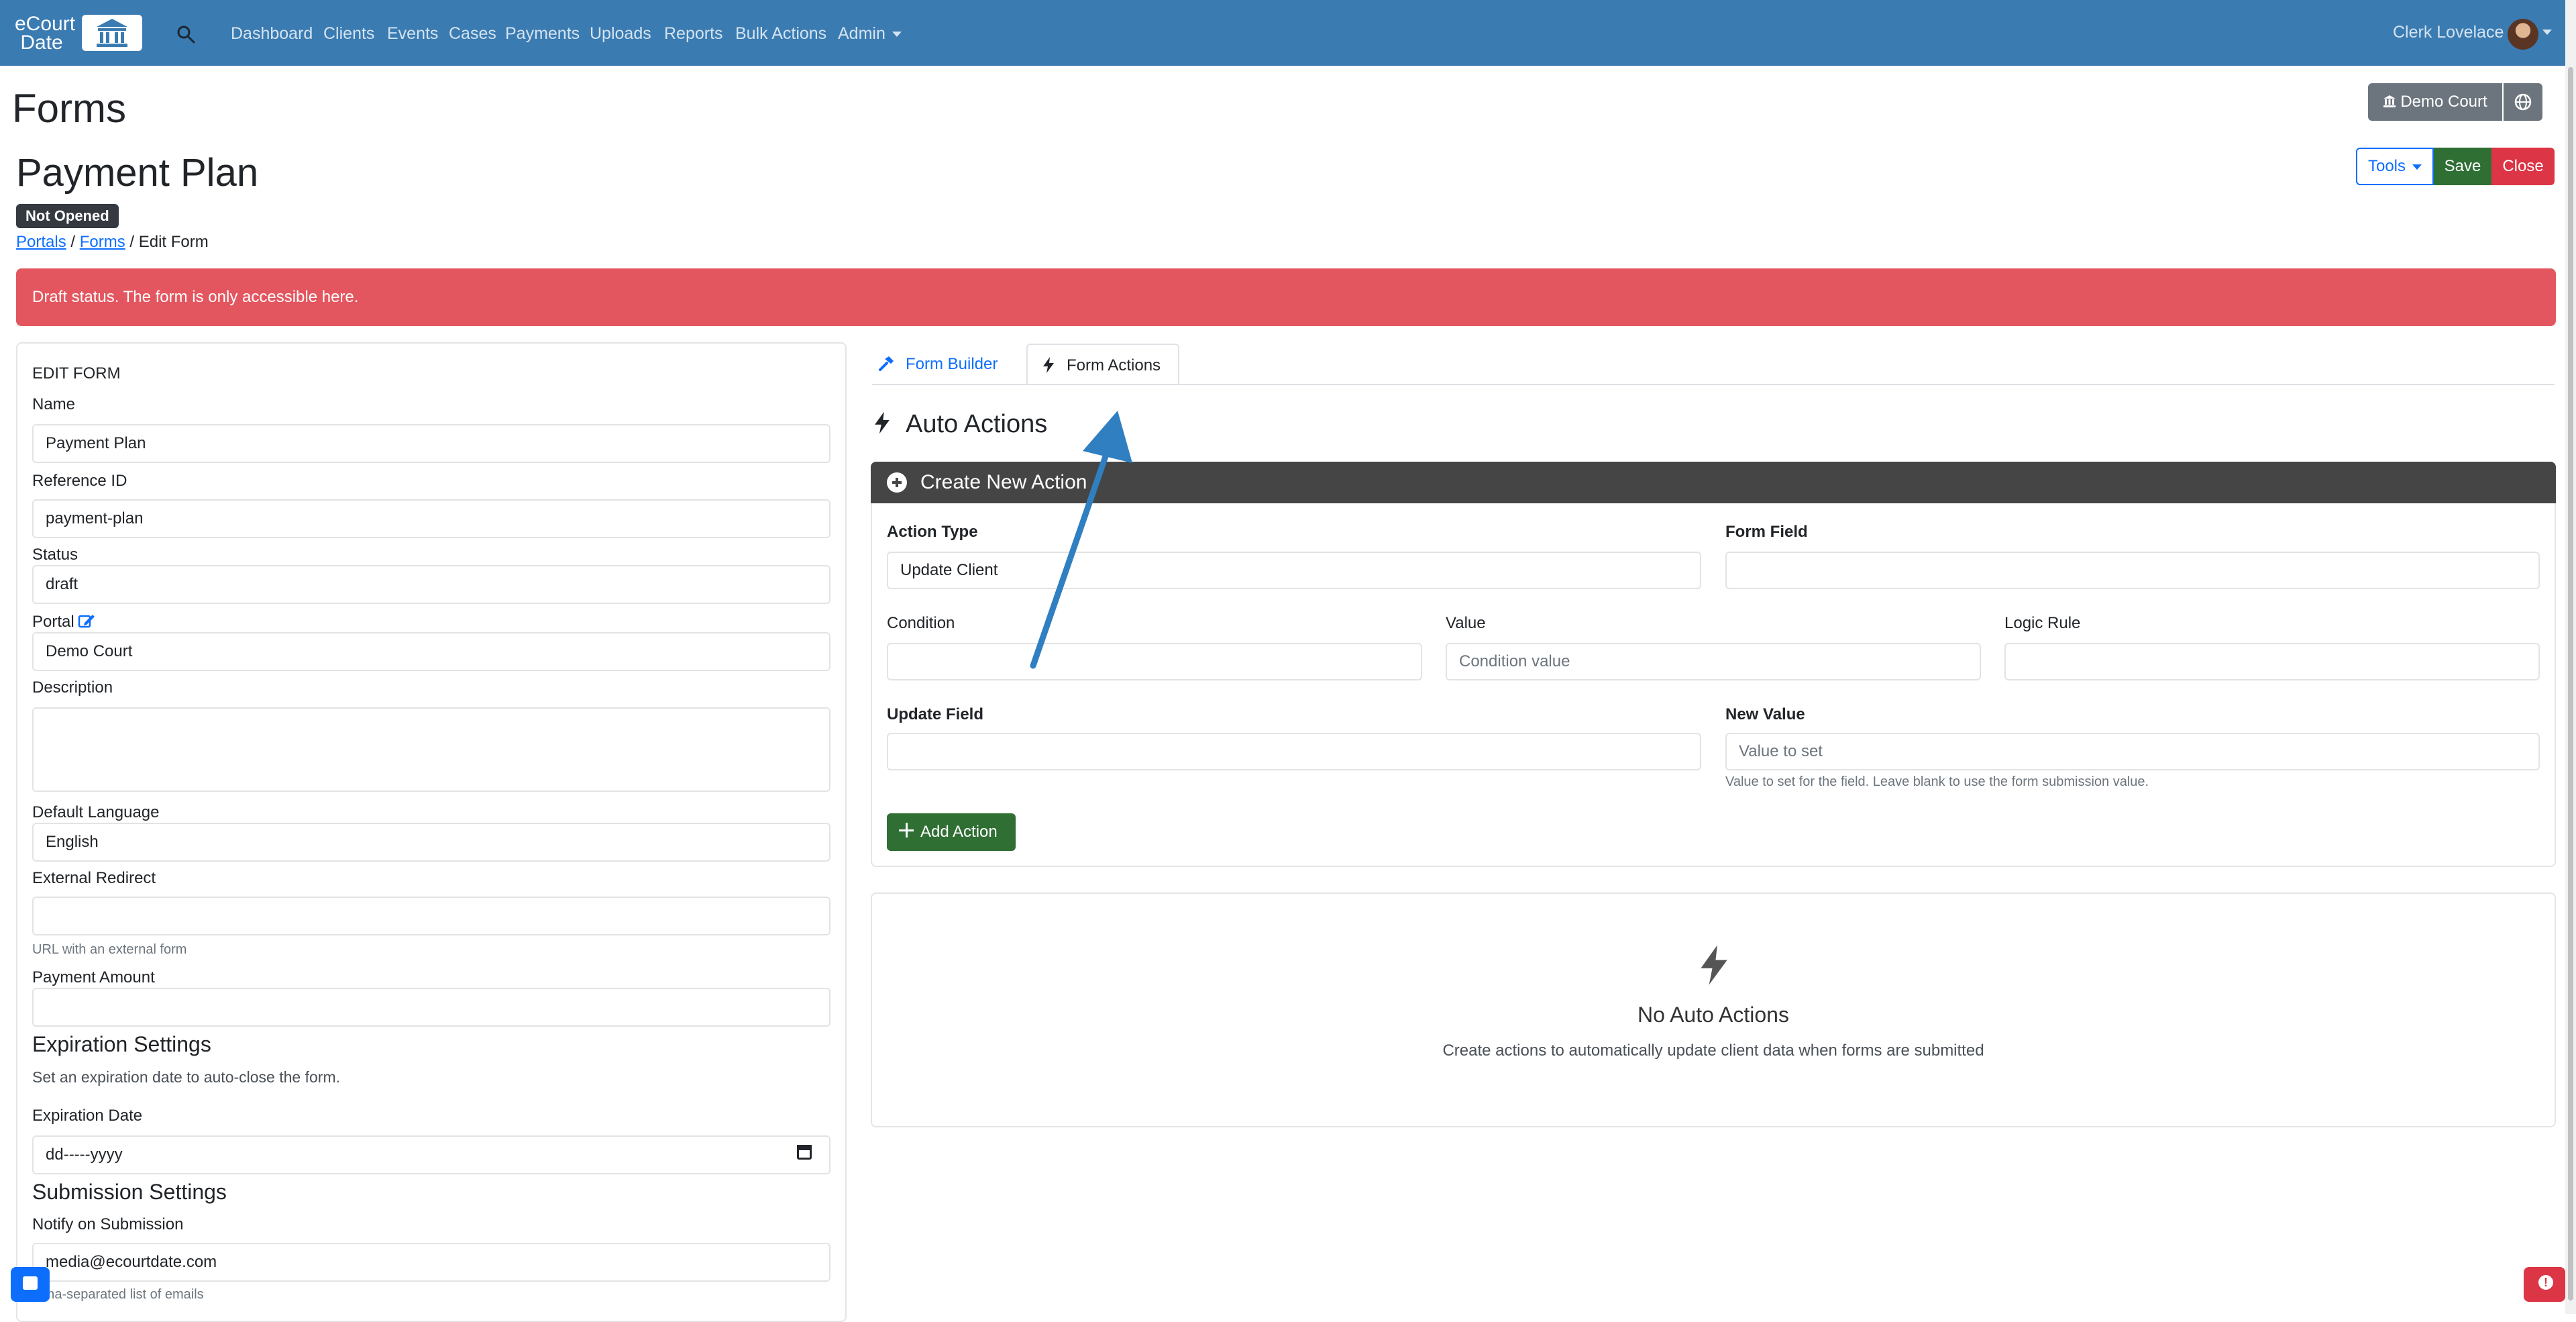  I want to click on logic-rule-select, so click(2272, 661).